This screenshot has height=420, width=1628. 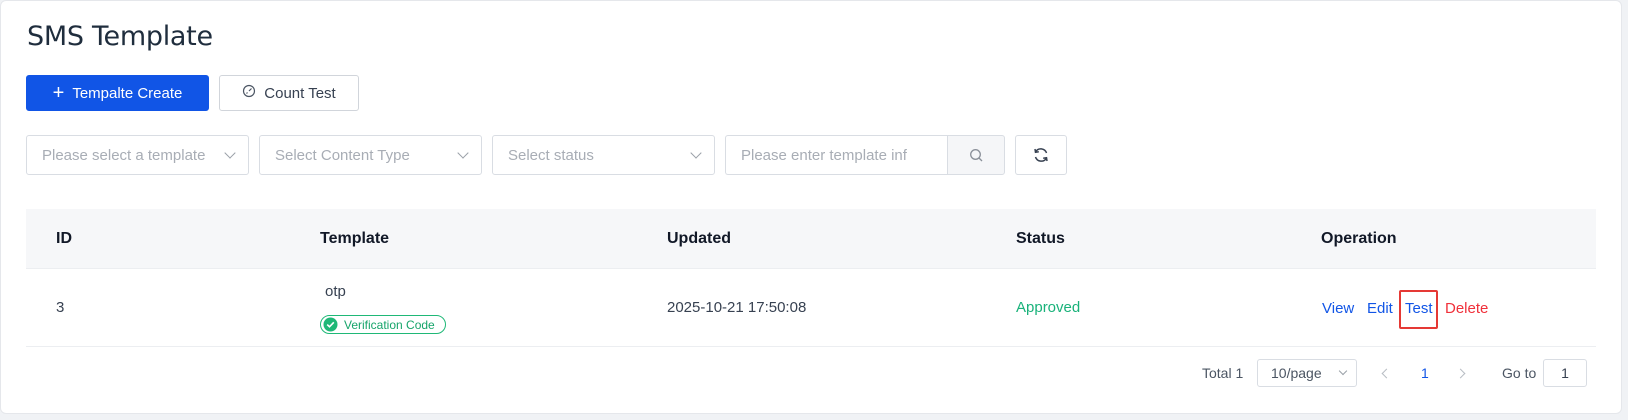 What do you see at coordinates (64, 238) in the screenshot?
I see `column-header-id: ID` at bounding box center [64, 238].